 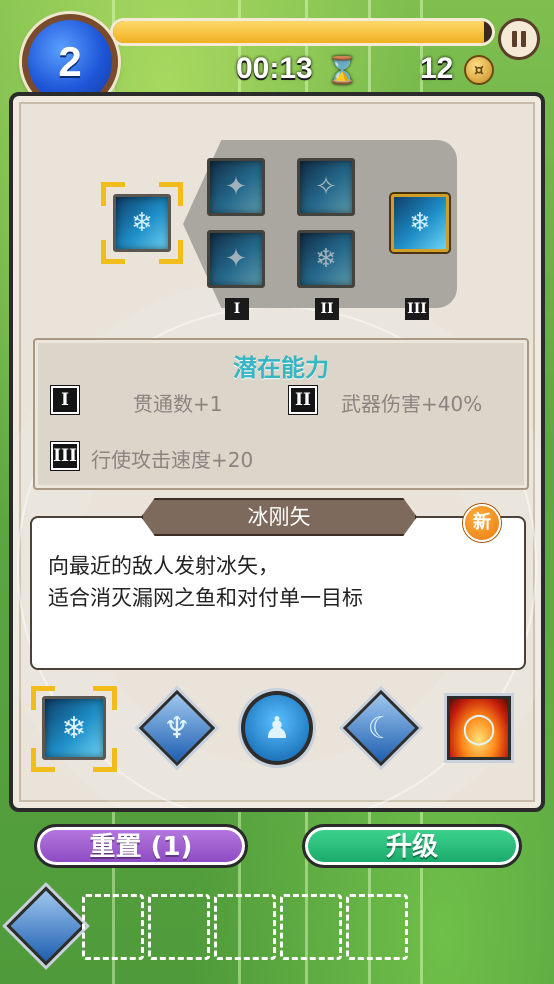 What do you see at coordinates (420, 223) in the screenshot?
I see `ultimate-skill-icon: ❄` at bounding box center [420, 223].